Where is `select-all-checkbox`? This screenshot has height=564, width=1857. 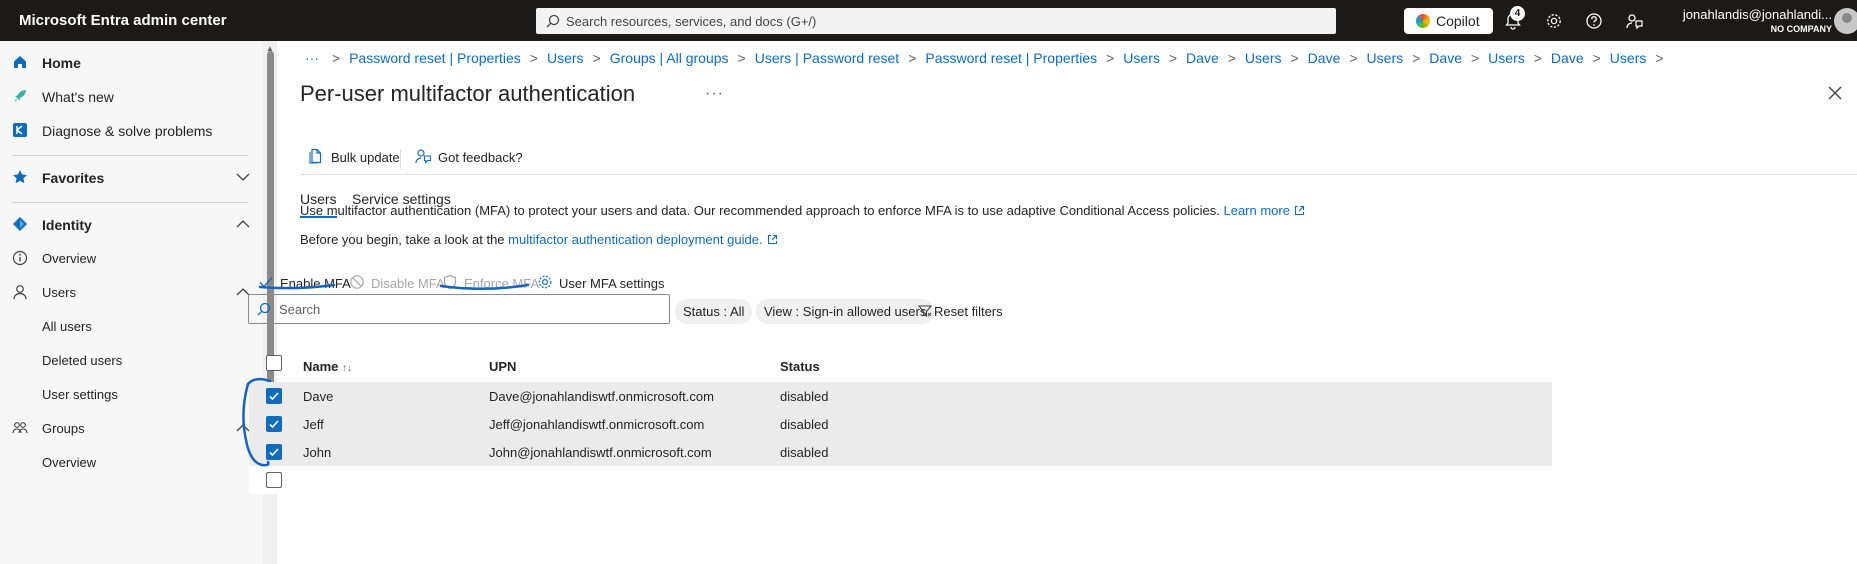 select-all-checkbox is located at coordinates (274, 363).